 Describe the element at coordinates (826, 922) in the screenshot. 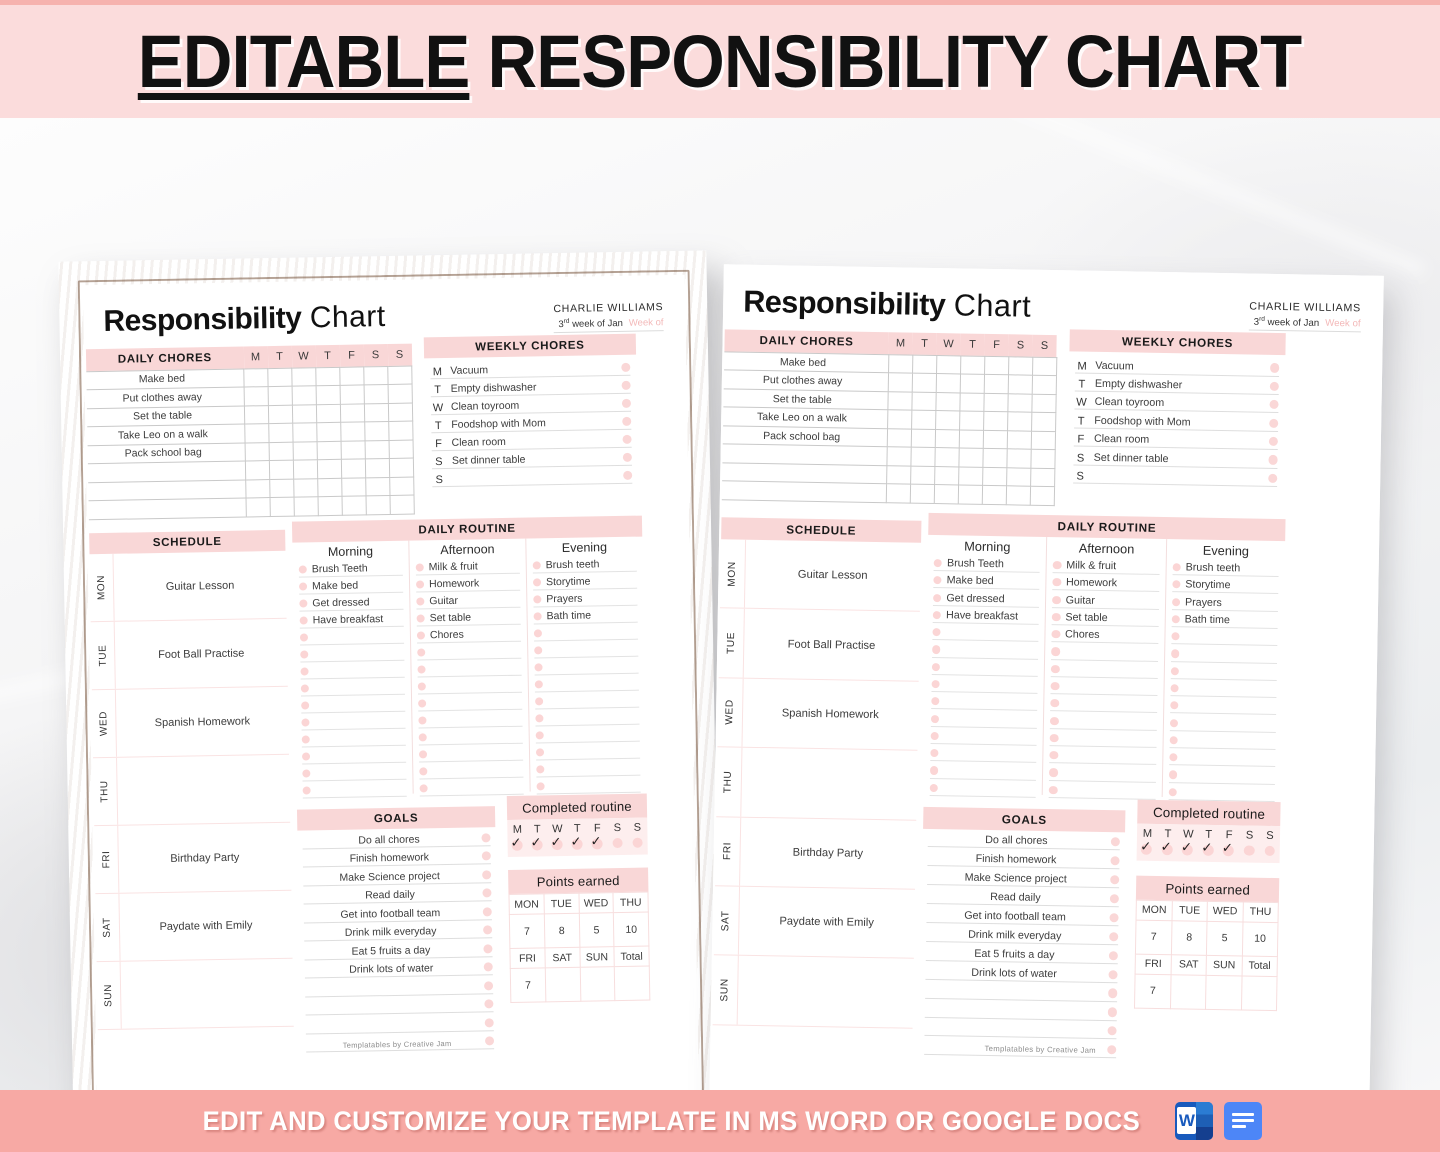

I see `schedule-entry: Paydate with Emily` at that location.